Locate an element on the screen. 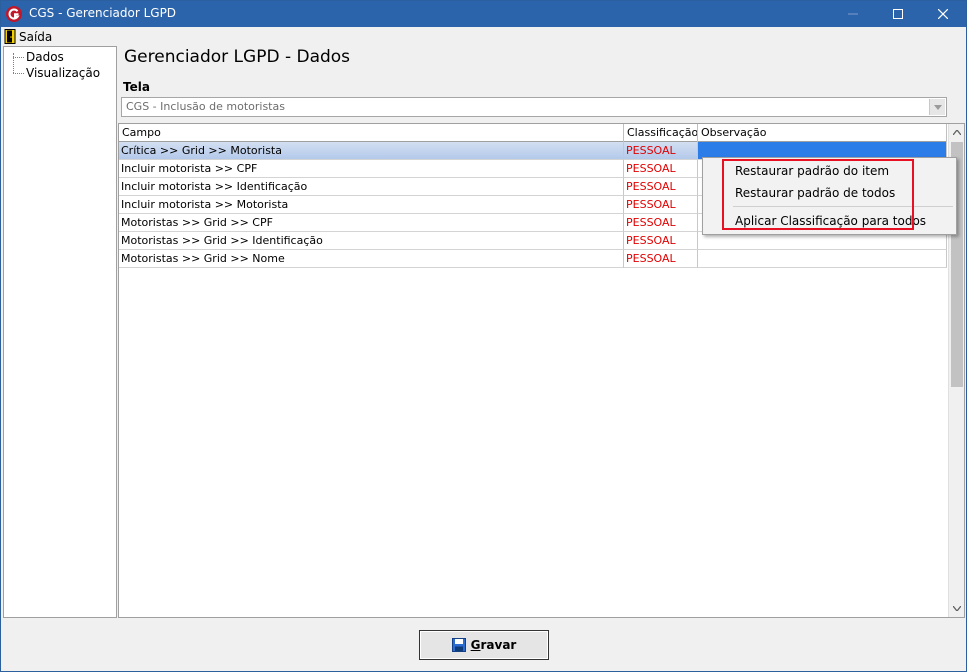 This screenshot has width=967, height=672. window-title: CGS - Gerenciador LGPD is located at coordinates (103, 13).